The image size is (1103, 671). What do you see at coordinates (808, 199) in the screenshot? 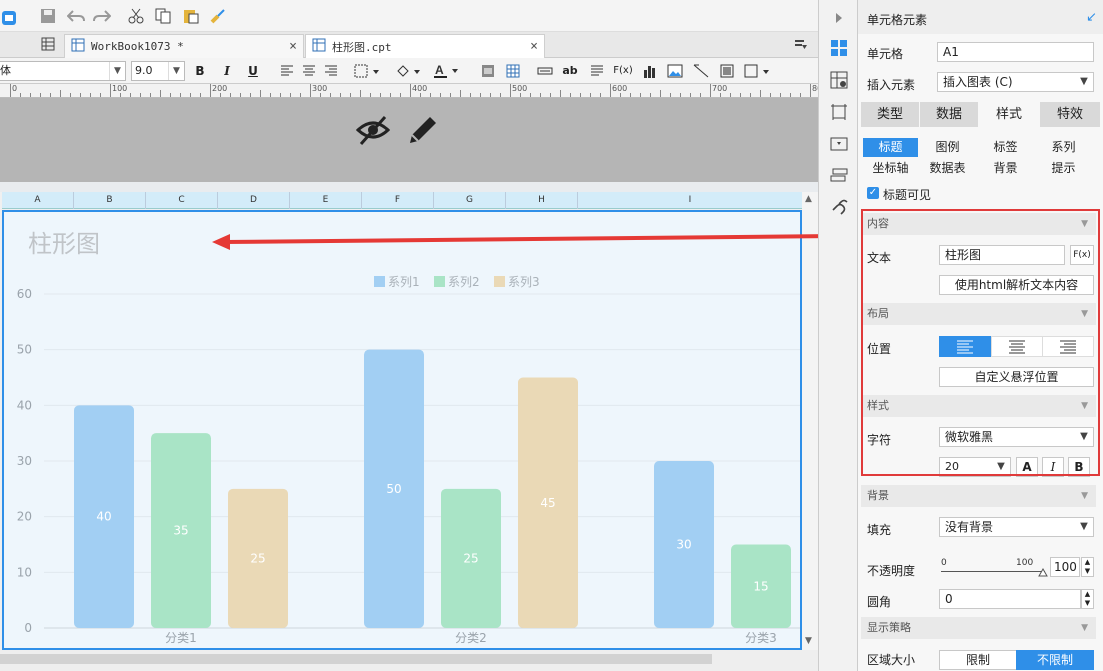
I see `scroll-up-icon: ▲` at bounding box center [808, 199].